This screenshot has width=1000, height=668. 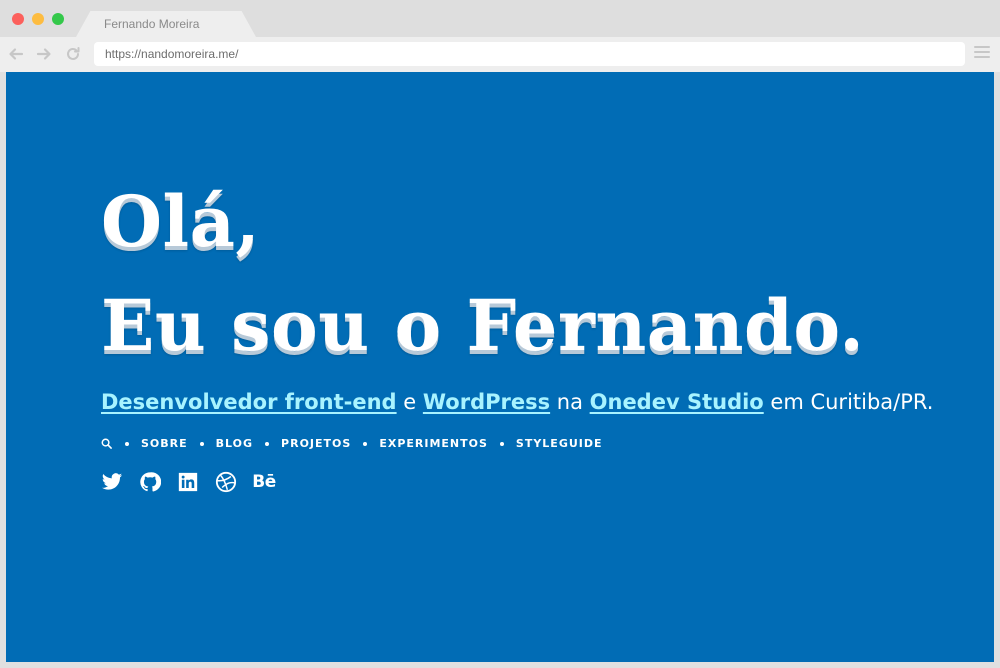 I want to click on url-text: https://nandomoreira.me/, so click(x=172, y=54).